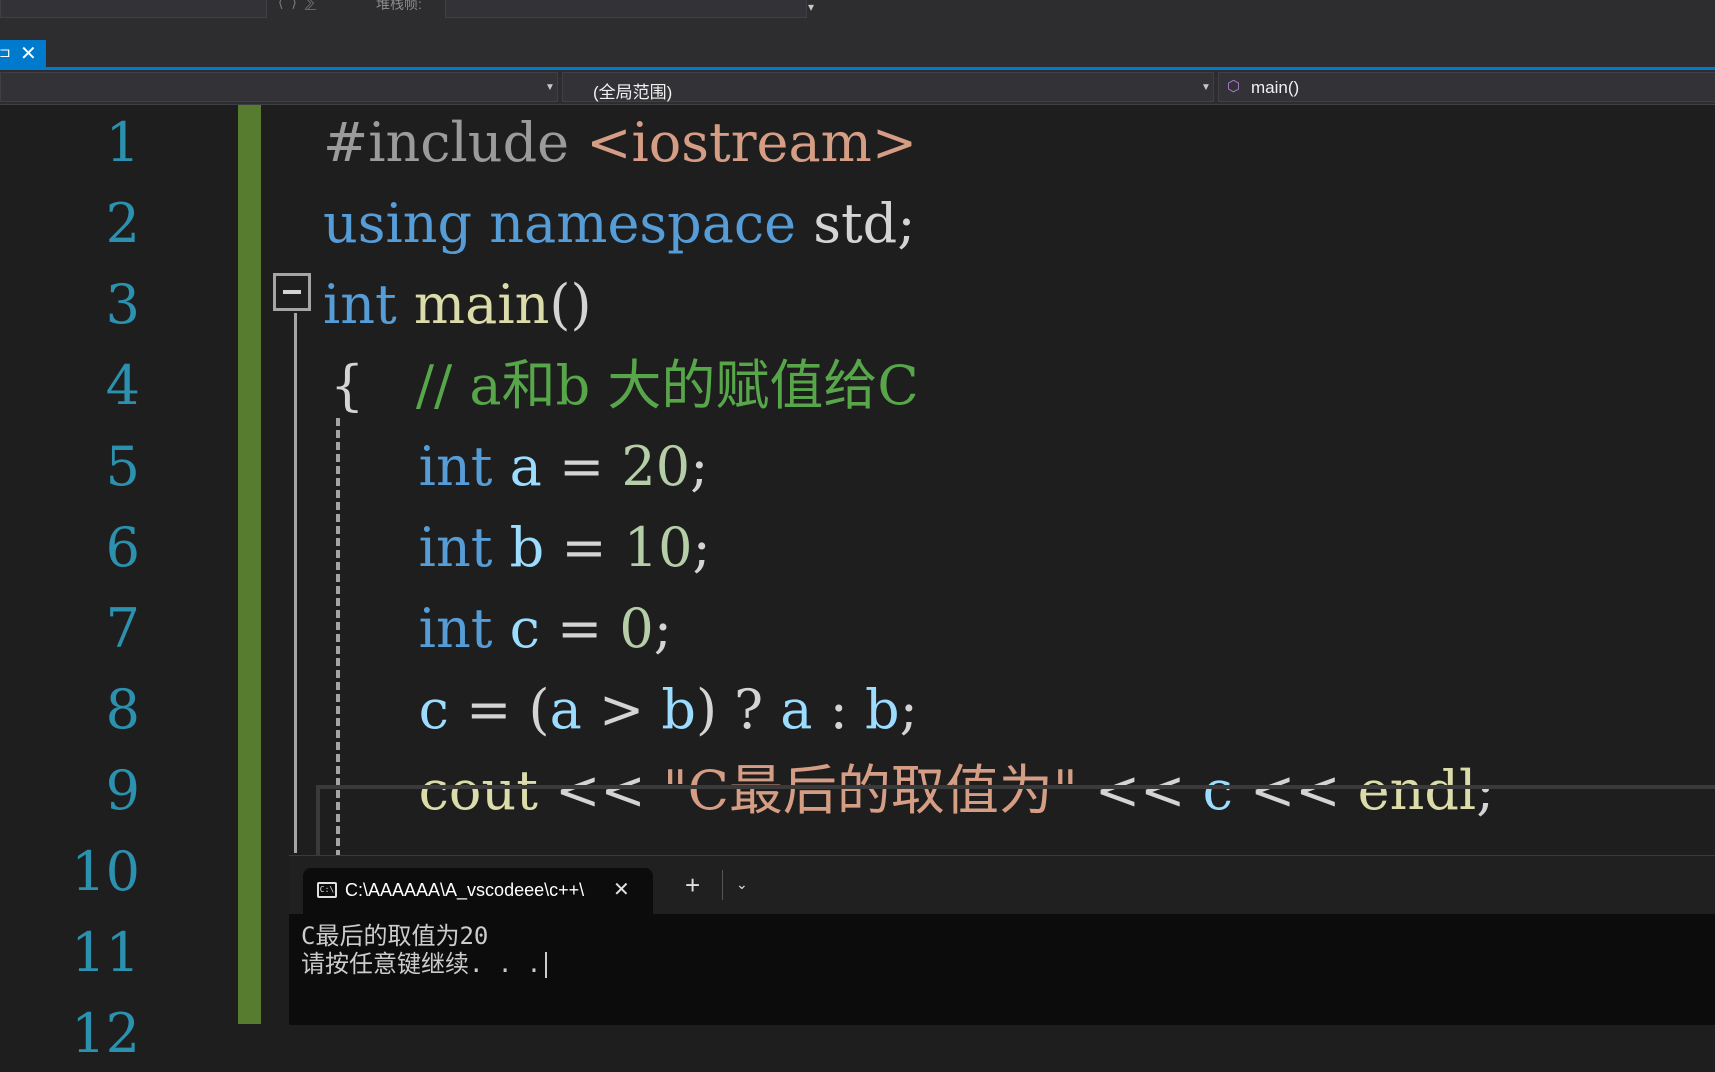 The width and height of the screenshot is (1715, 1072). I want to click on toolbar-overflow-icon: ▾, so click(811, 7).